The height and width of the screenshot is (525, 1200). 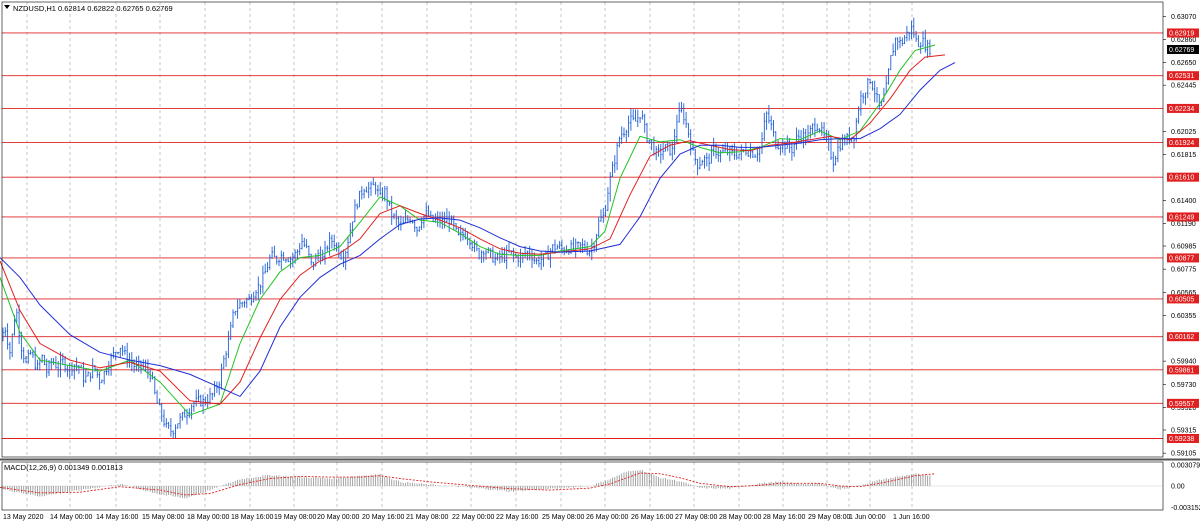 What do you see at coordinates (34, 8) in the screenshot?
I see `symbol-label: NZDUSD,H1` at bounding box center [34, 8].